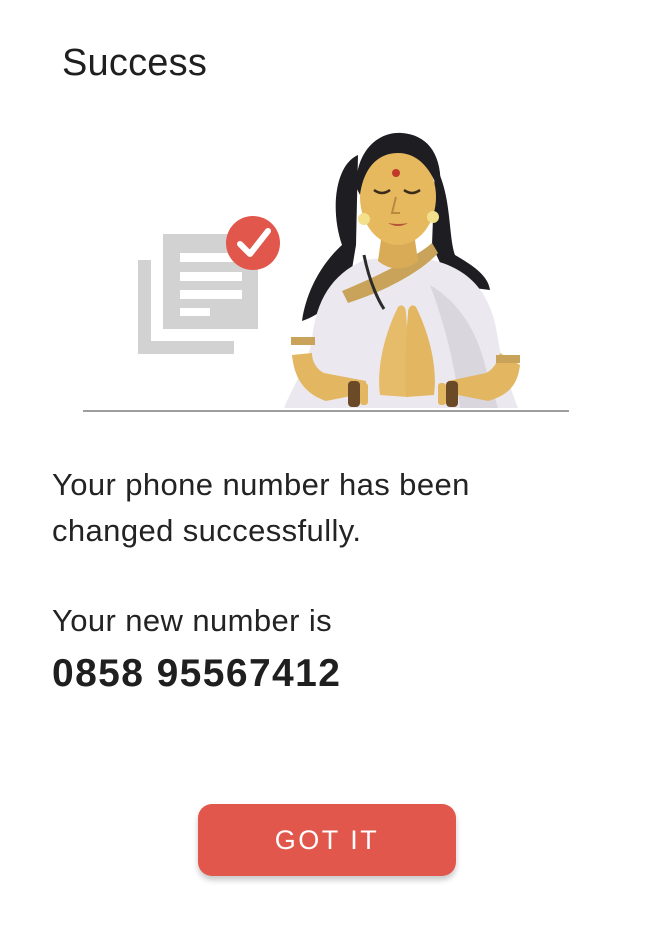 The width and height of the screenshot is (654, 942). What do you see at coordinates (402, 270) in the screenshot?
I see `woman-namaste-illustration` at bounding box center [402, 270].